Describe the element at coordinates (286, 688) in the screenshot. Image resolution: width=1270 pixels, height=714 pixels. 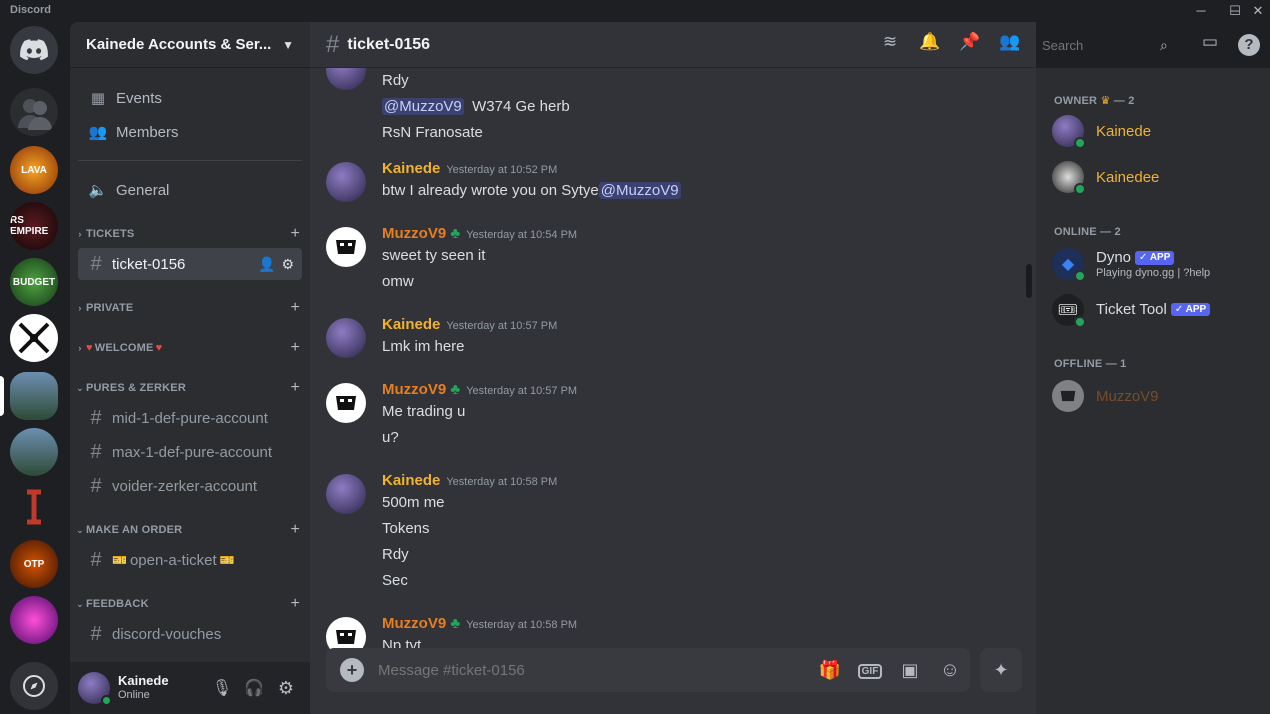
I see `settings-gear-icon: ⚙` at that location.